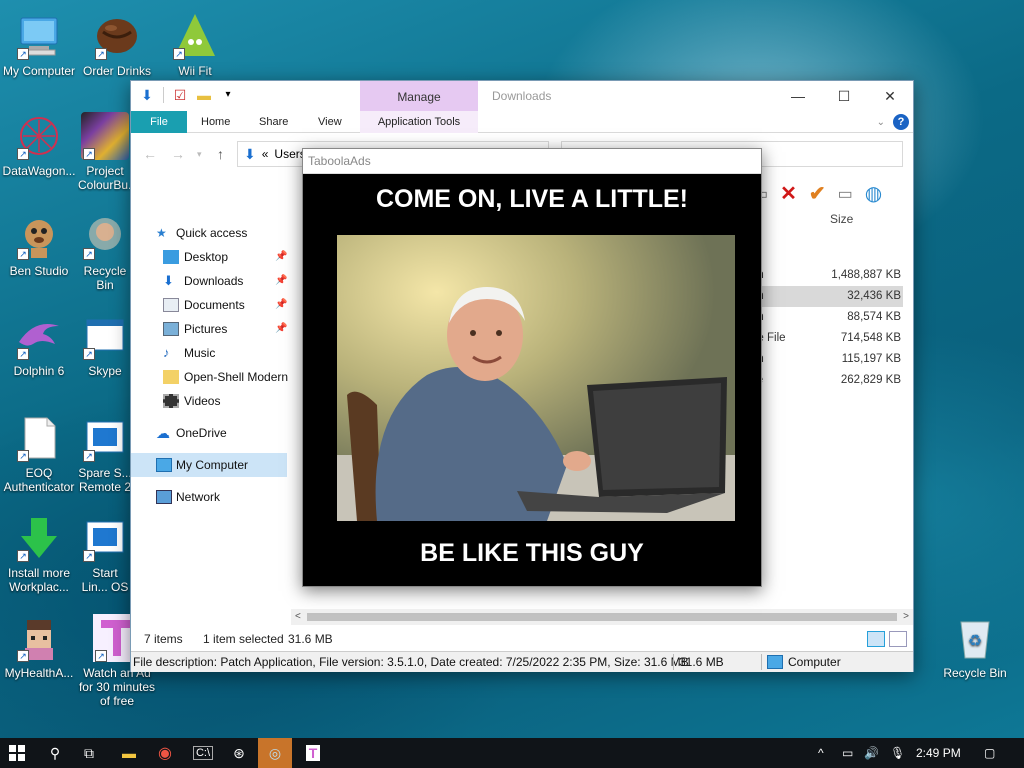 Image resolution: width=1024 pixels, height=768 pixels. I want to click on nav-onedrive: ☁ OneDrive, so click(211, 433).